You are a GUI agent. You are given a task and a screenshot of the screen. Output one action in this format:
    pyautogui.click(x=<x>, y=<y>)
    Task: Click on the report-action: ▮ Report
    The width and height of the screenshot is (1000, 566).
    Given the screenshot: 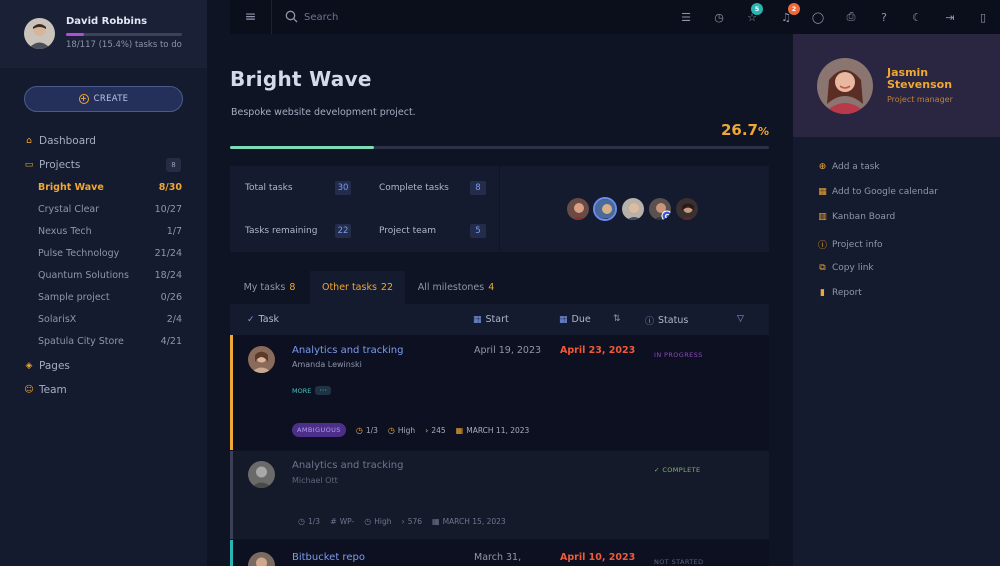 What is the action you would take?
    pyautogui.click(x=840, y=293)
    